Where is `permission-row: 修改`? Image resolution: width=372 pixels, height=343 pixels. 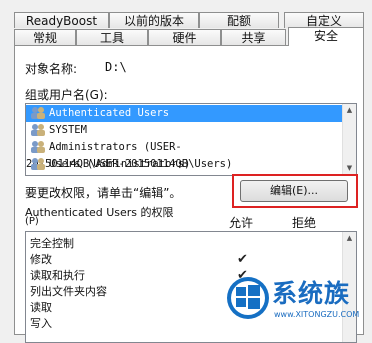
permission-row: 修改 is located at coordinates (41, 260).